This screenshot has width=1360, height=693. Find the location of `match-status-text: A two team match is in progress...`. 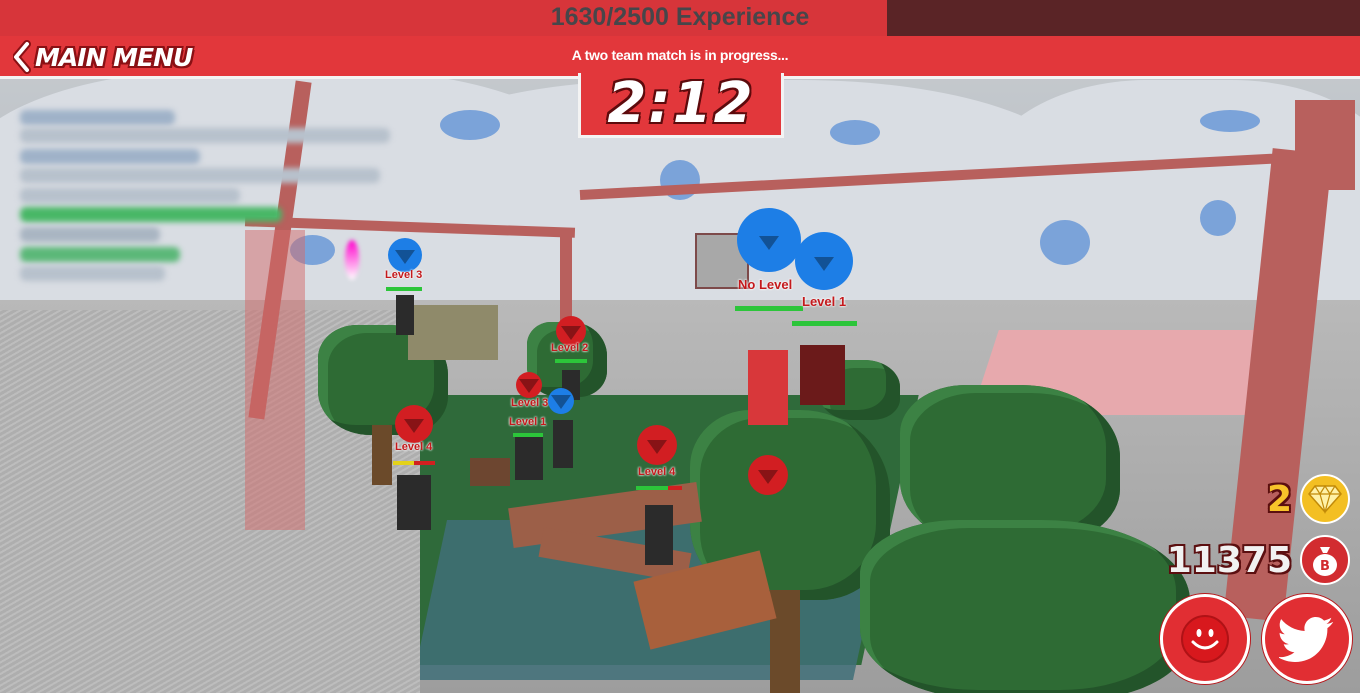

match-status-text: A two team match is in progress... is located at coordinates (680, 55).